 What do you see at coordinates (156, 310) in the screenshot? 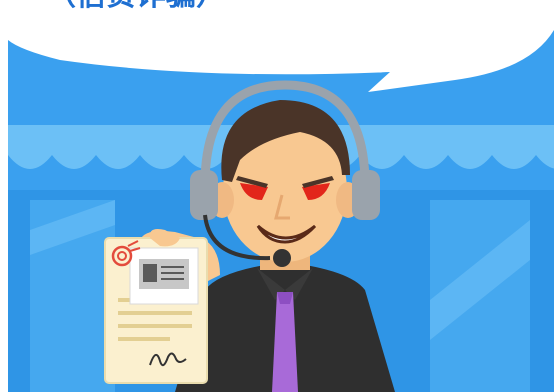
I see `contract-document` at bounding box center [156, 310].